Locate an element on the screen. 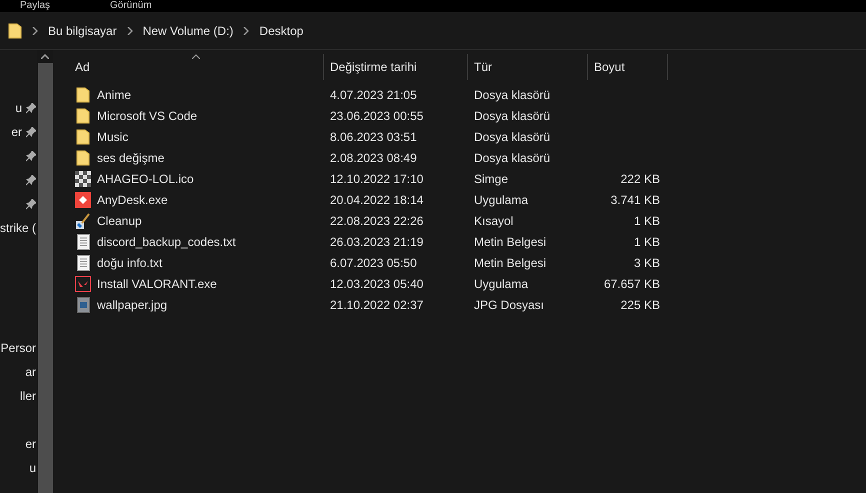 The width and height of the screenshot is (866, 493). nav-item: strike ( is located at coordinates (18, 228).